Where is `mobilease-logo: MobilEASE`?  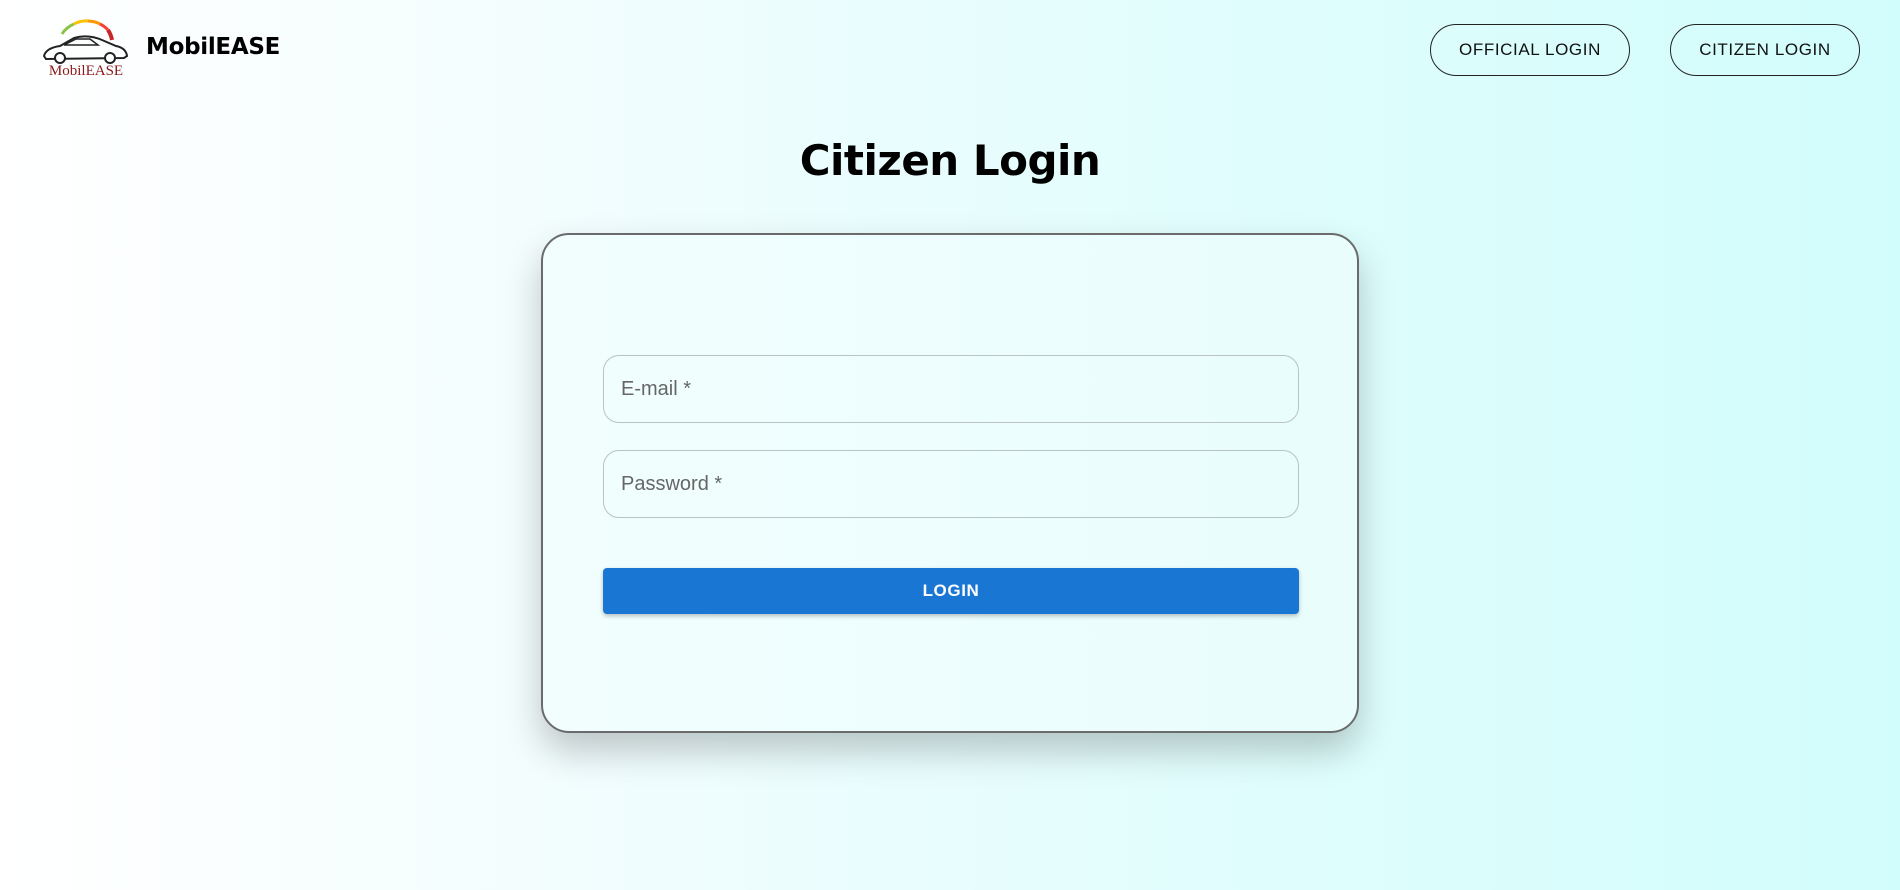
mobilease-logo: MobilEASE is located at coordinates (86, 48).